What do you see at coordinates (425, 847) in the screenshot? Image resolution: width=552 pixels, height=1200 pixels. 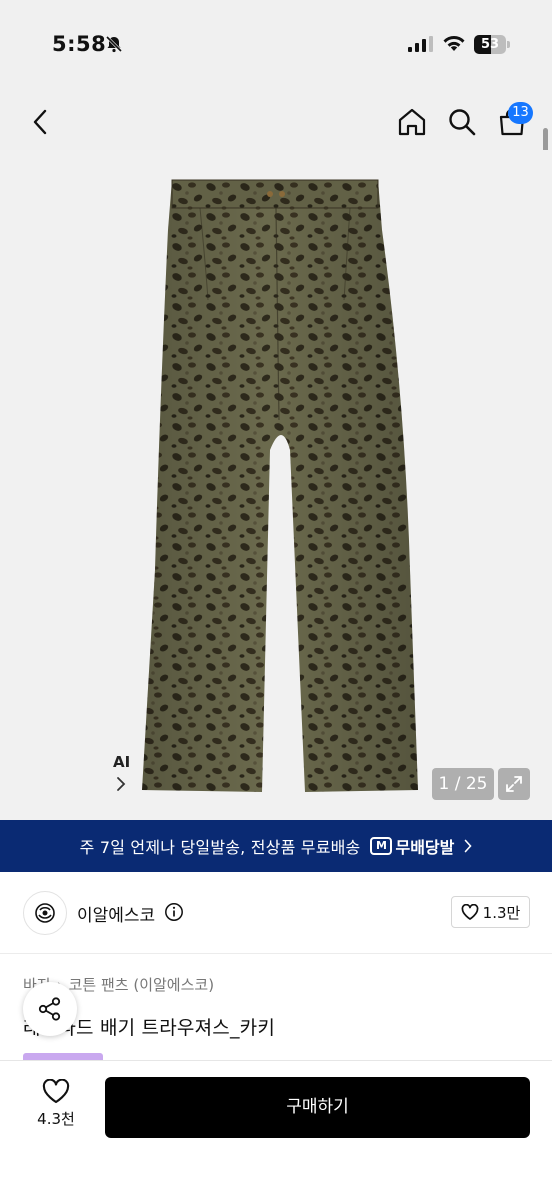 I see `promo-logo-text: 무배당발` at bounding box center [425, 847].